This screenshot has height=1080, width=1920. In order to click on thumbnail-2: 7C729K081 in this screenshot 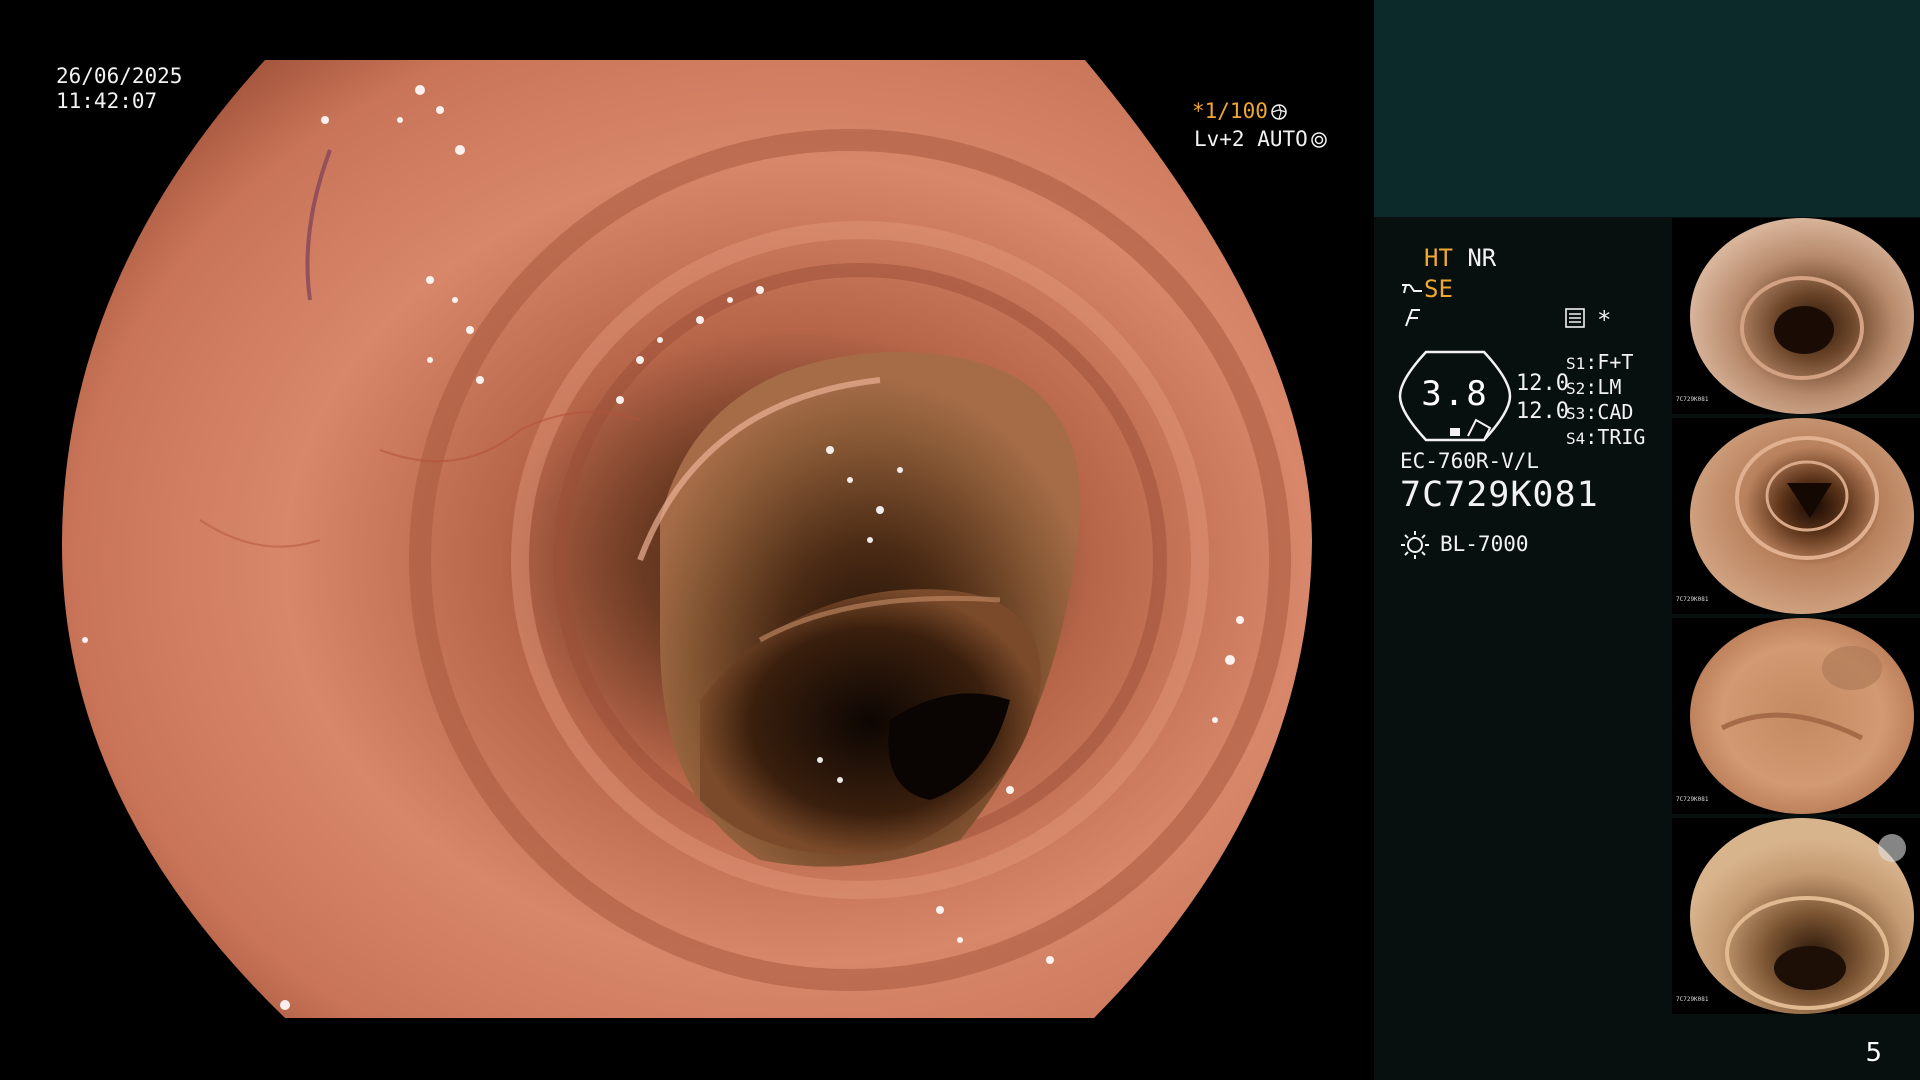, I will do `click(1796, 516)`.